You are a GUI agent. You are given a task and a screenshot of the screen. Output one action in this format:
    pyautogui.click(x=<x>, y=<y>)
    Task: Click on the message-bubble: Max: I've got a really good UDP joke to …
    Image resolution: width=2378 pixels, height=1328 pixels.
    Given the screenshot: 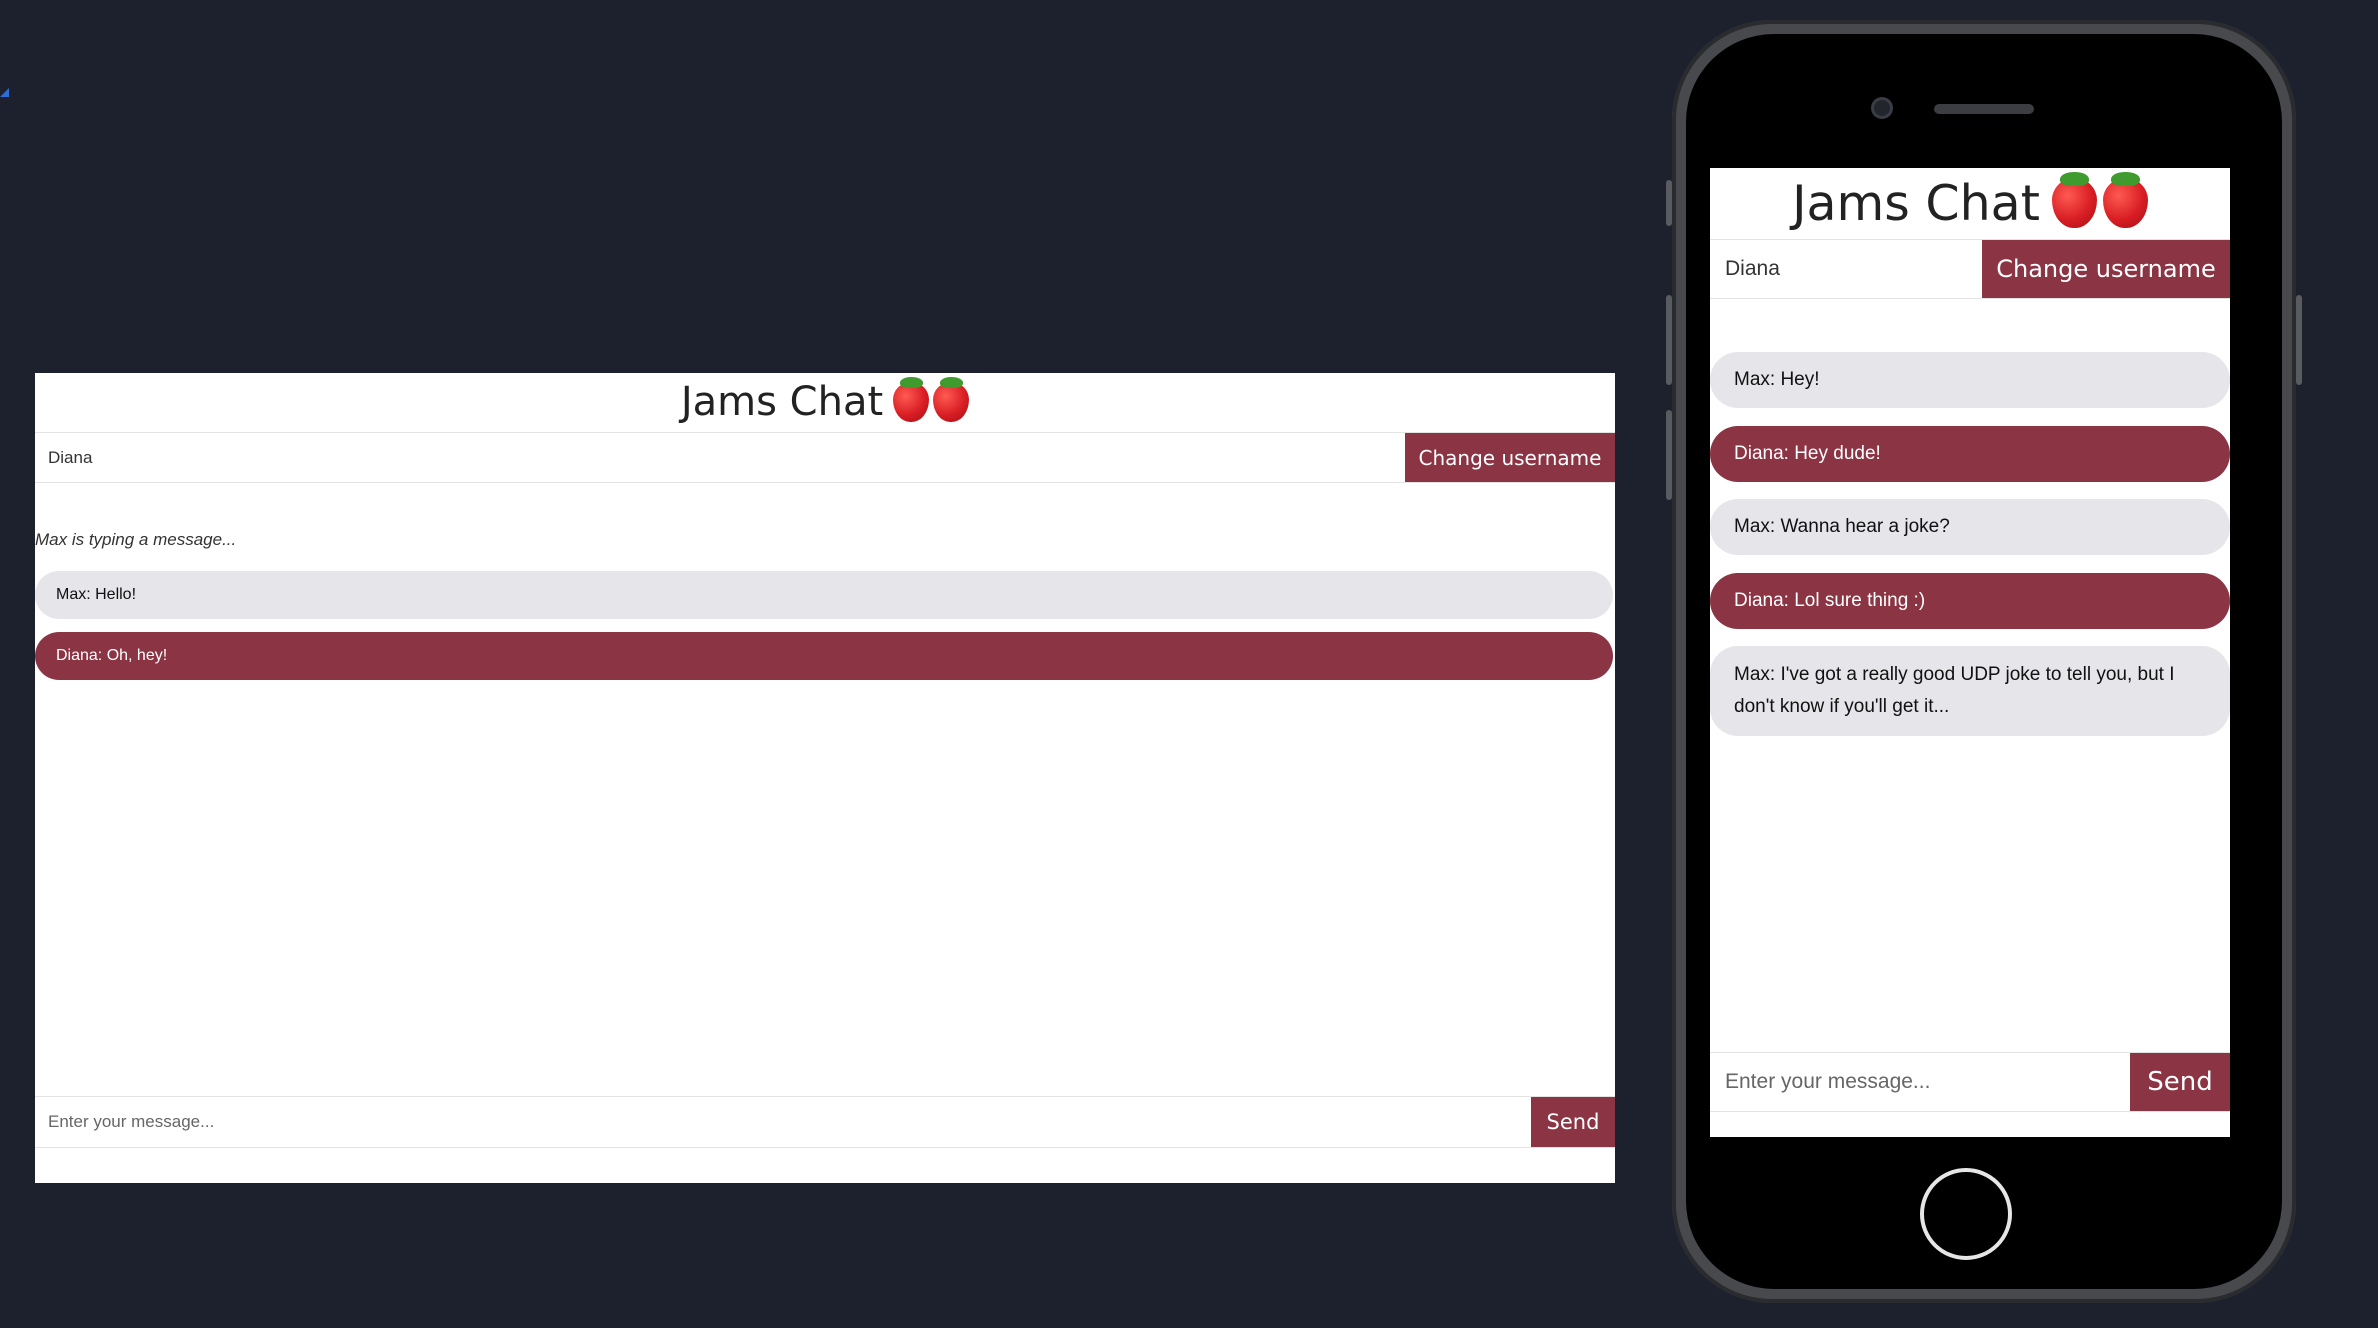 What is the action you would take?
    pyautogui.click(x=1970, y=691)
    